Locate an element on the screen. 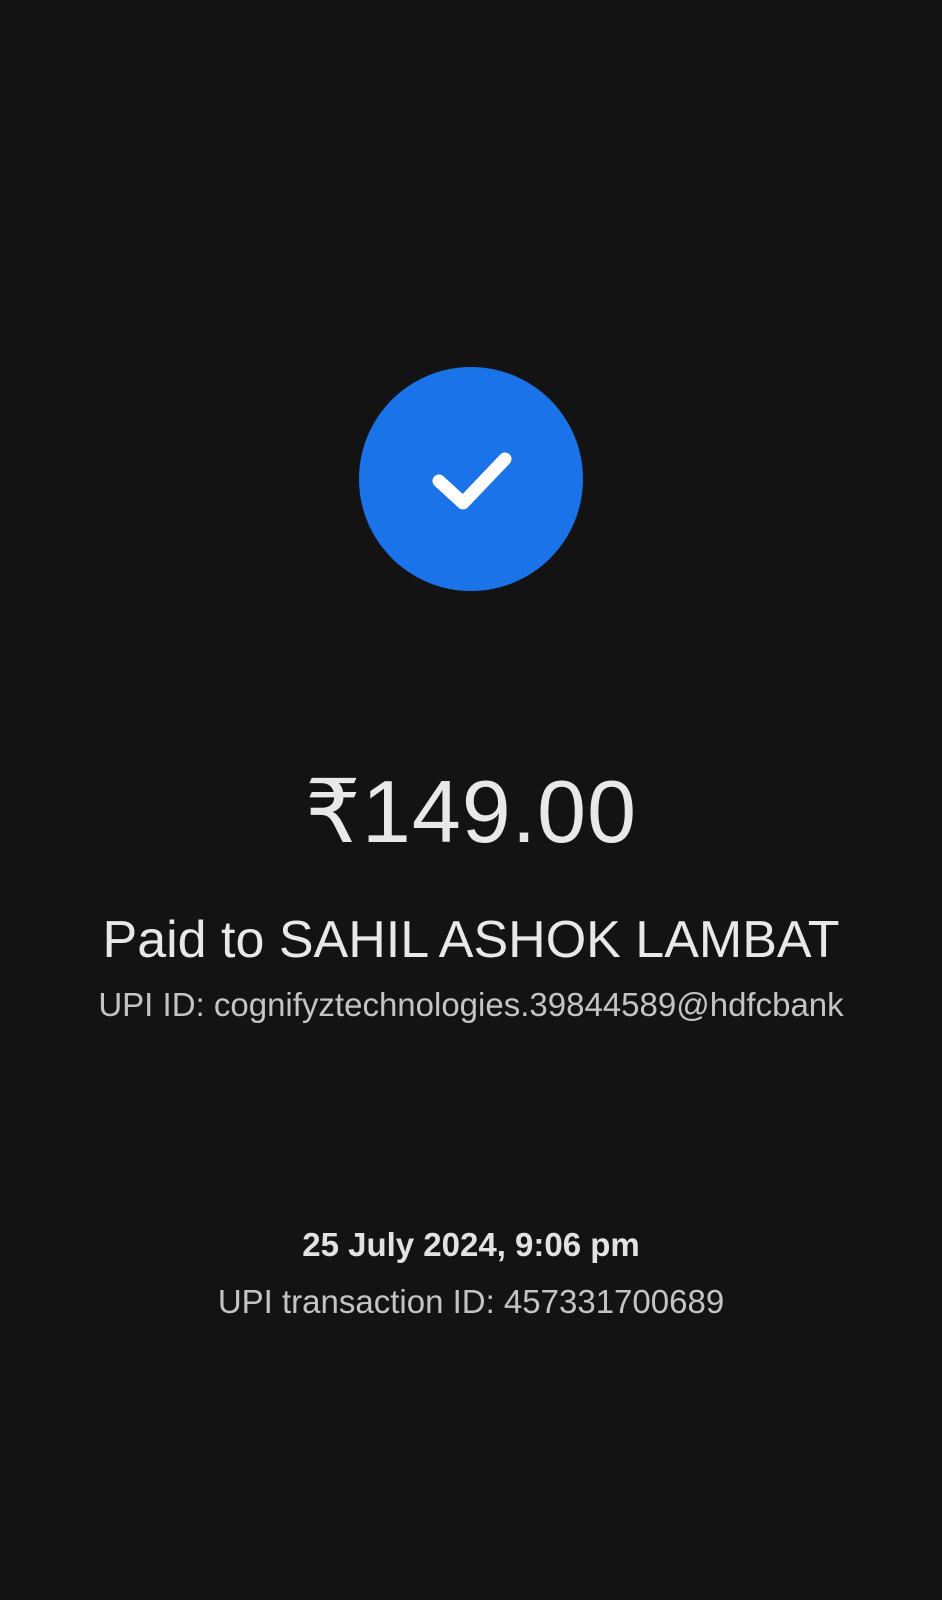 The width and height of the screenshot is (942, 1600). check-icon is located at coordinates (472, 481).